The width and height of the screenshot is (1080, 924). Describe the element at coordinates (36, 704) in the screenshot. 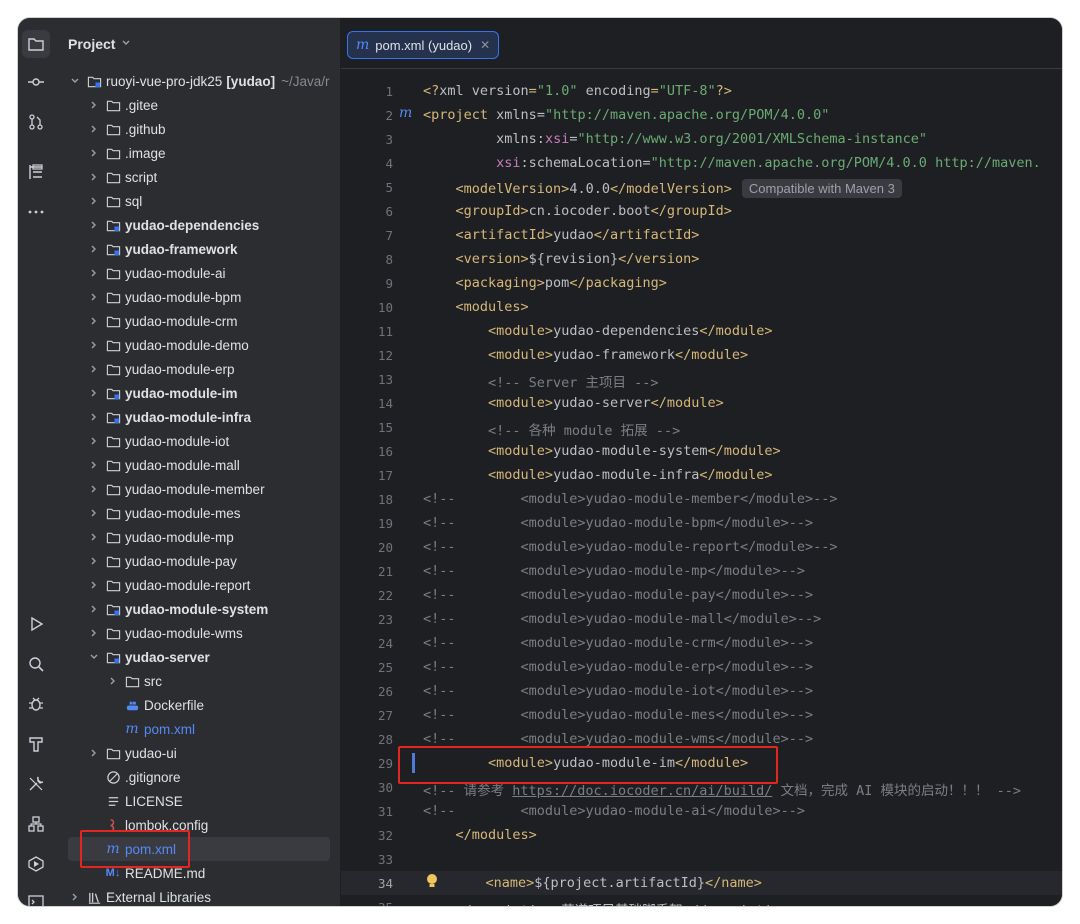

I see `debug-icon` at that location.